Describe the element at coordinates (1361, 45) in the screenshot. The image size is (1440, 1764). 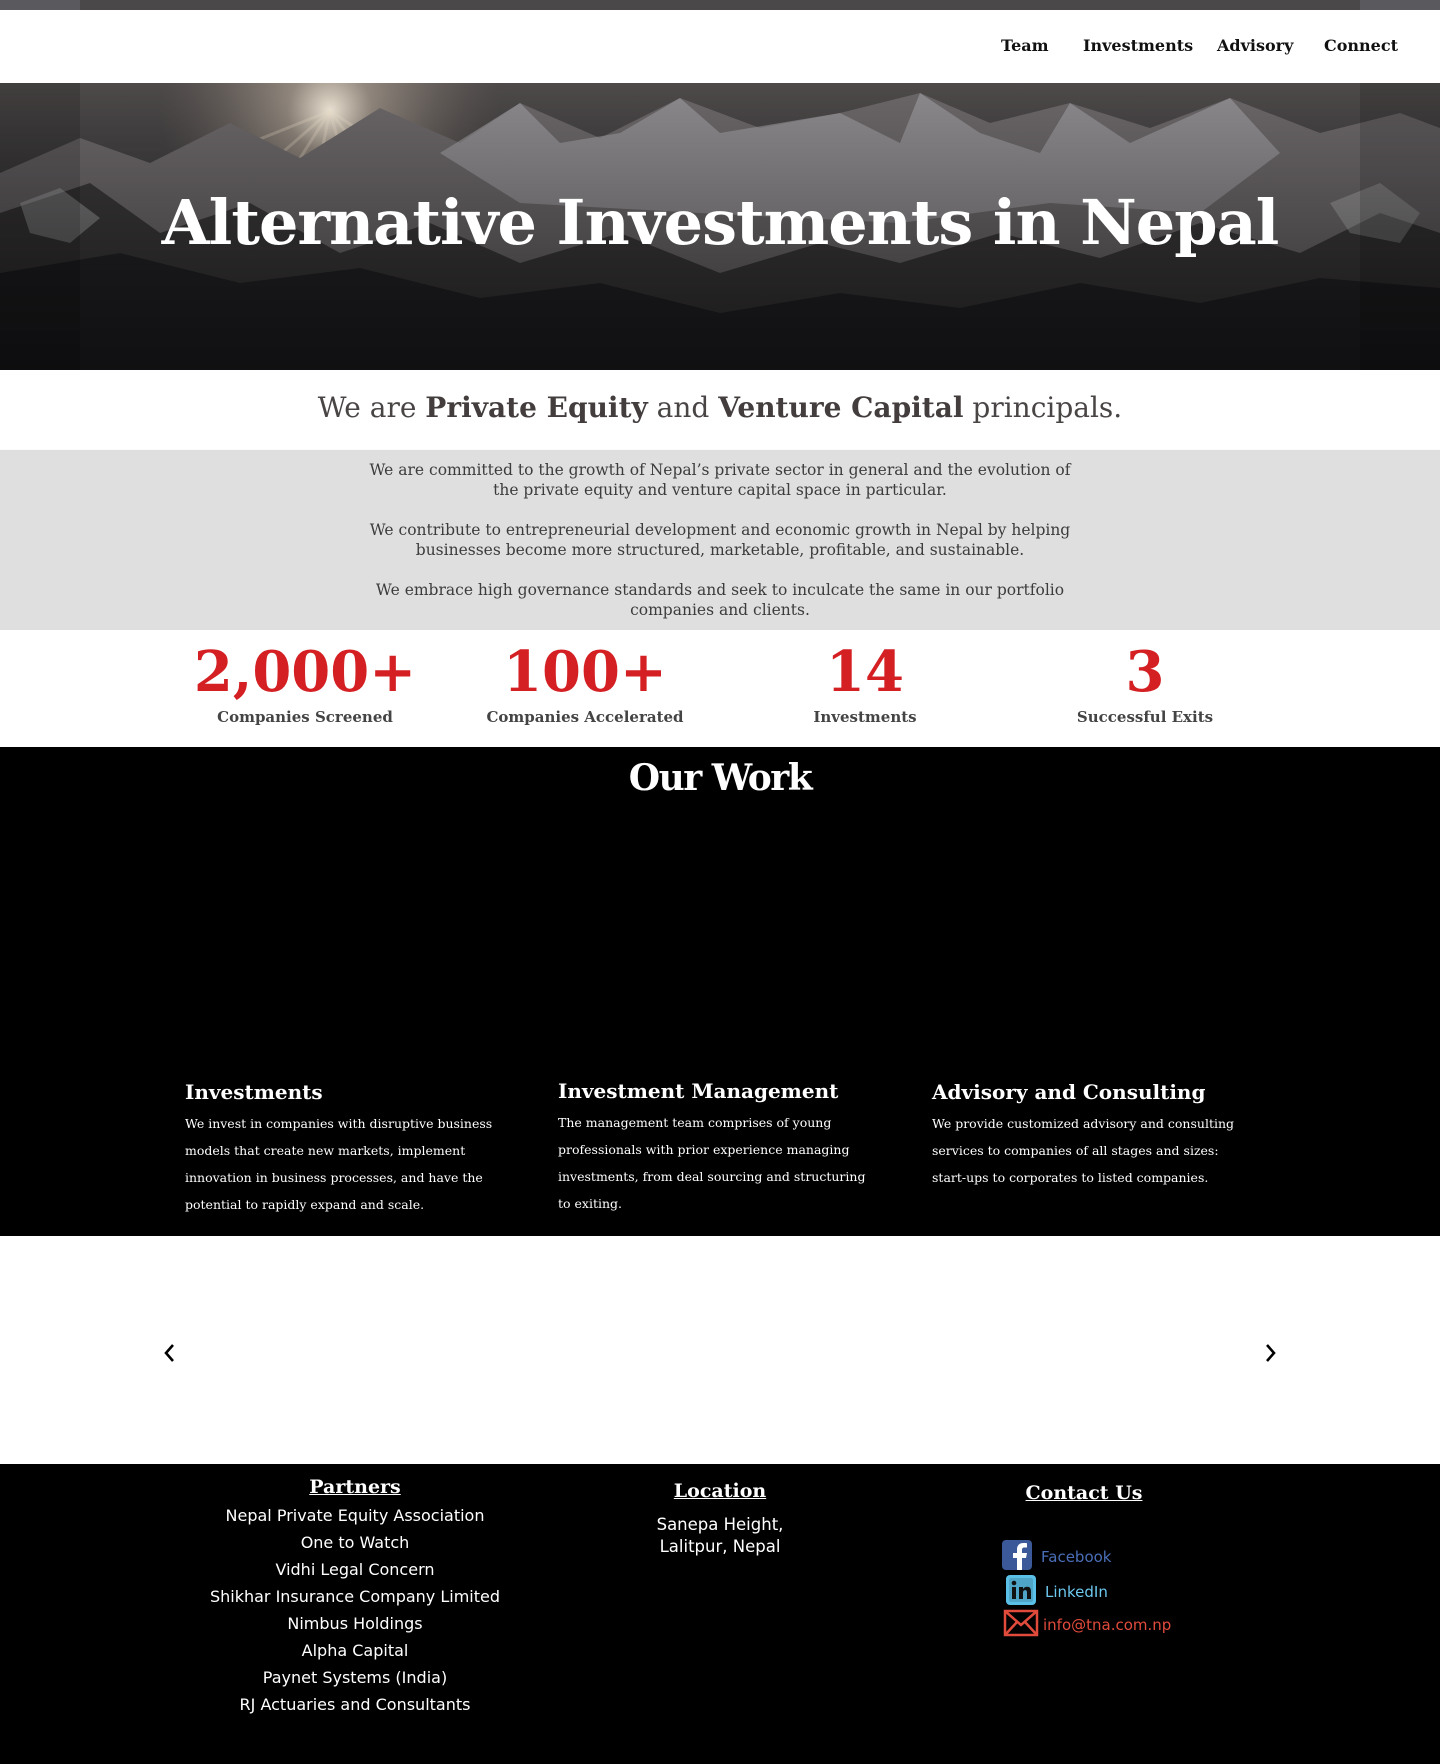
I see `nav-connect-link: Connect` at that location.